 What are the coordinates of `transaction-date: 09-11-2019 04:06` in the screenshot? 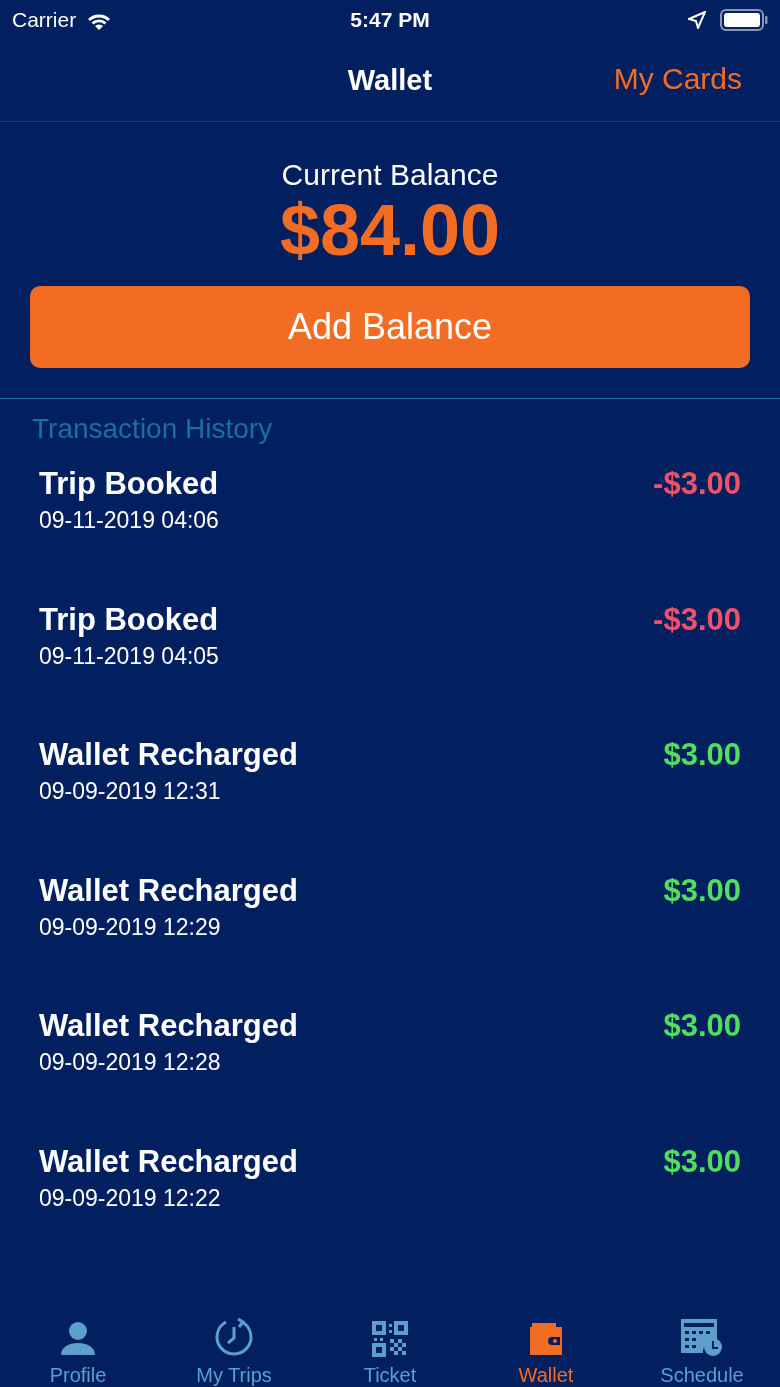 It's located at (129, 520).